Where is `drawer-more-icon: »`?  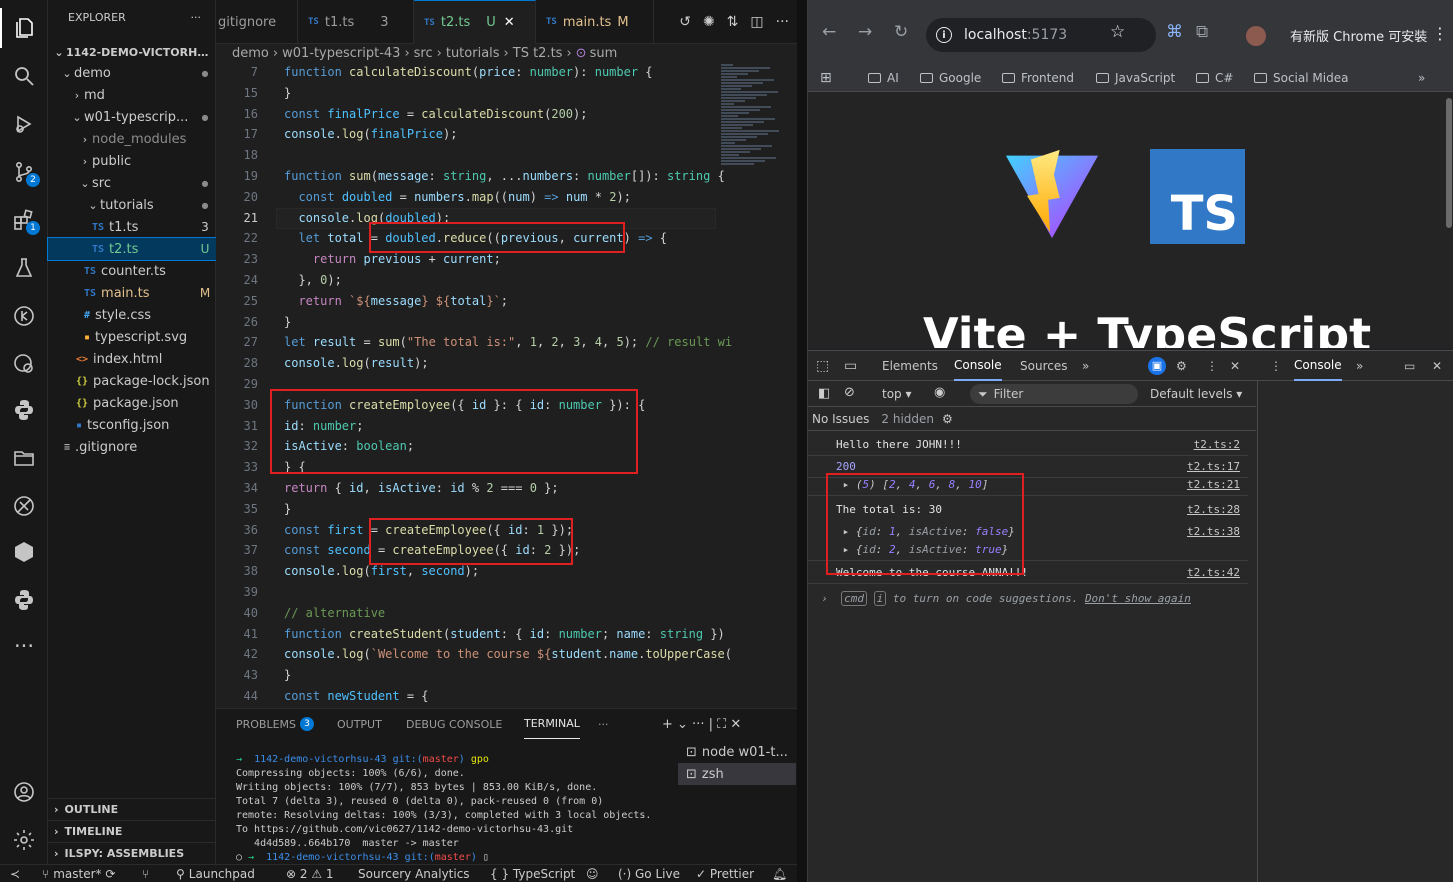 drawer-more-icon: » is located at coordinates (1359, 366).